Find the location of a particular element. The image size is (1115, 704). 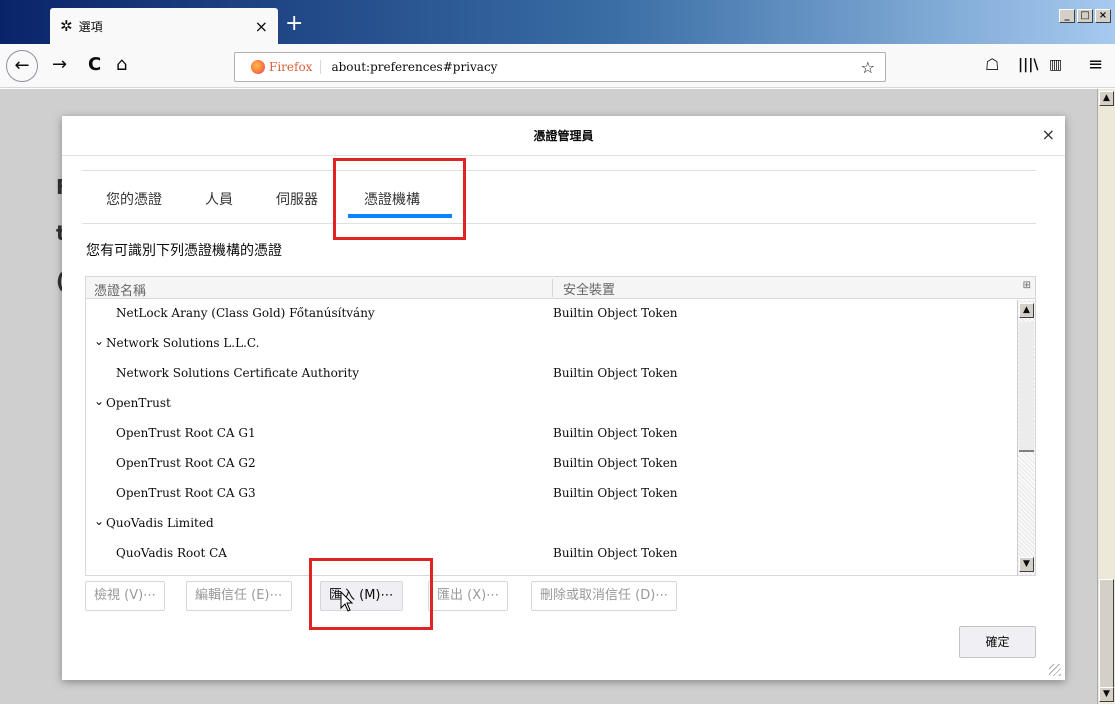

bookmark-star-icon: ☆ is located at coordinates (873, 67).